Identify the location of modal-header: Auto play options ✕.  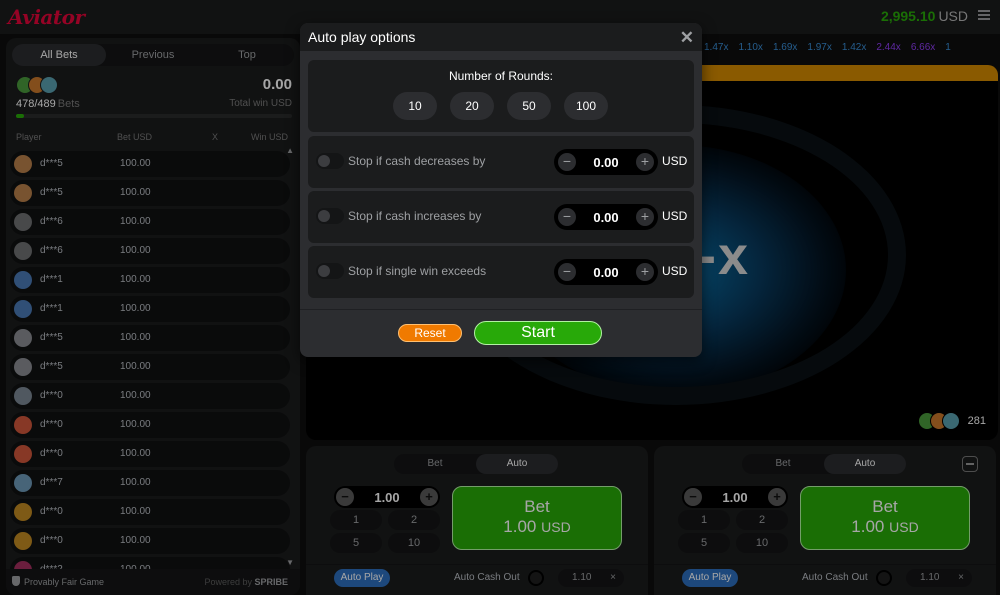
(501, 37).